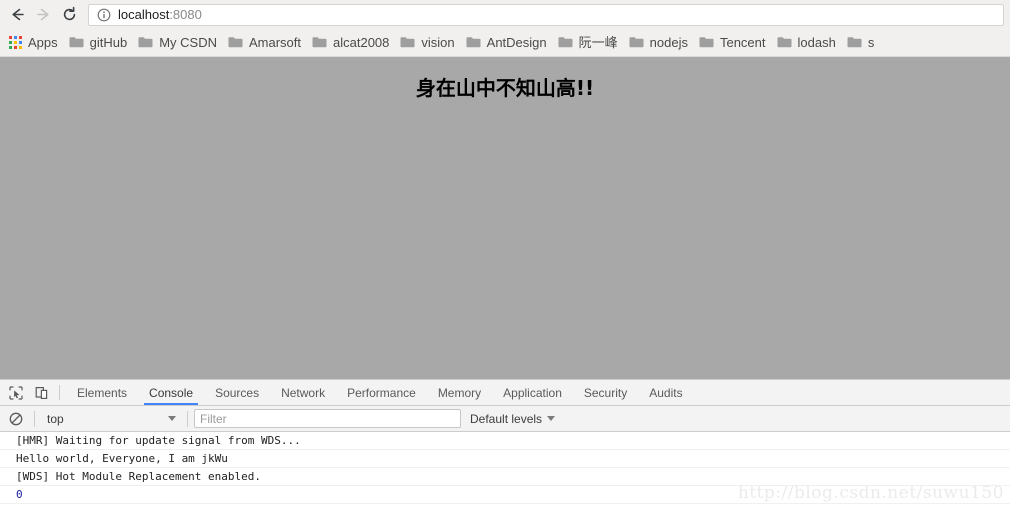 This screenshot has width=1010, height=511. I want to click on tab-console: Console, so click(171, 392).